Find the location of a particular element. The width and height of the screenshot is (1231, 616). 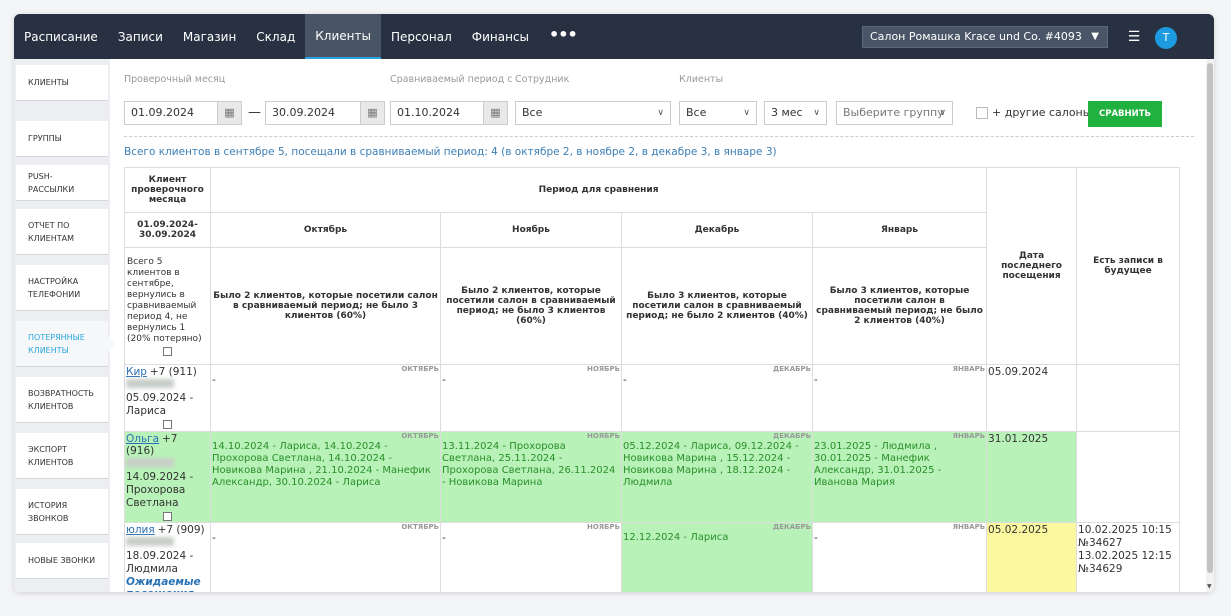

sidebar-item: Группы is located at coordinates (62, 139).